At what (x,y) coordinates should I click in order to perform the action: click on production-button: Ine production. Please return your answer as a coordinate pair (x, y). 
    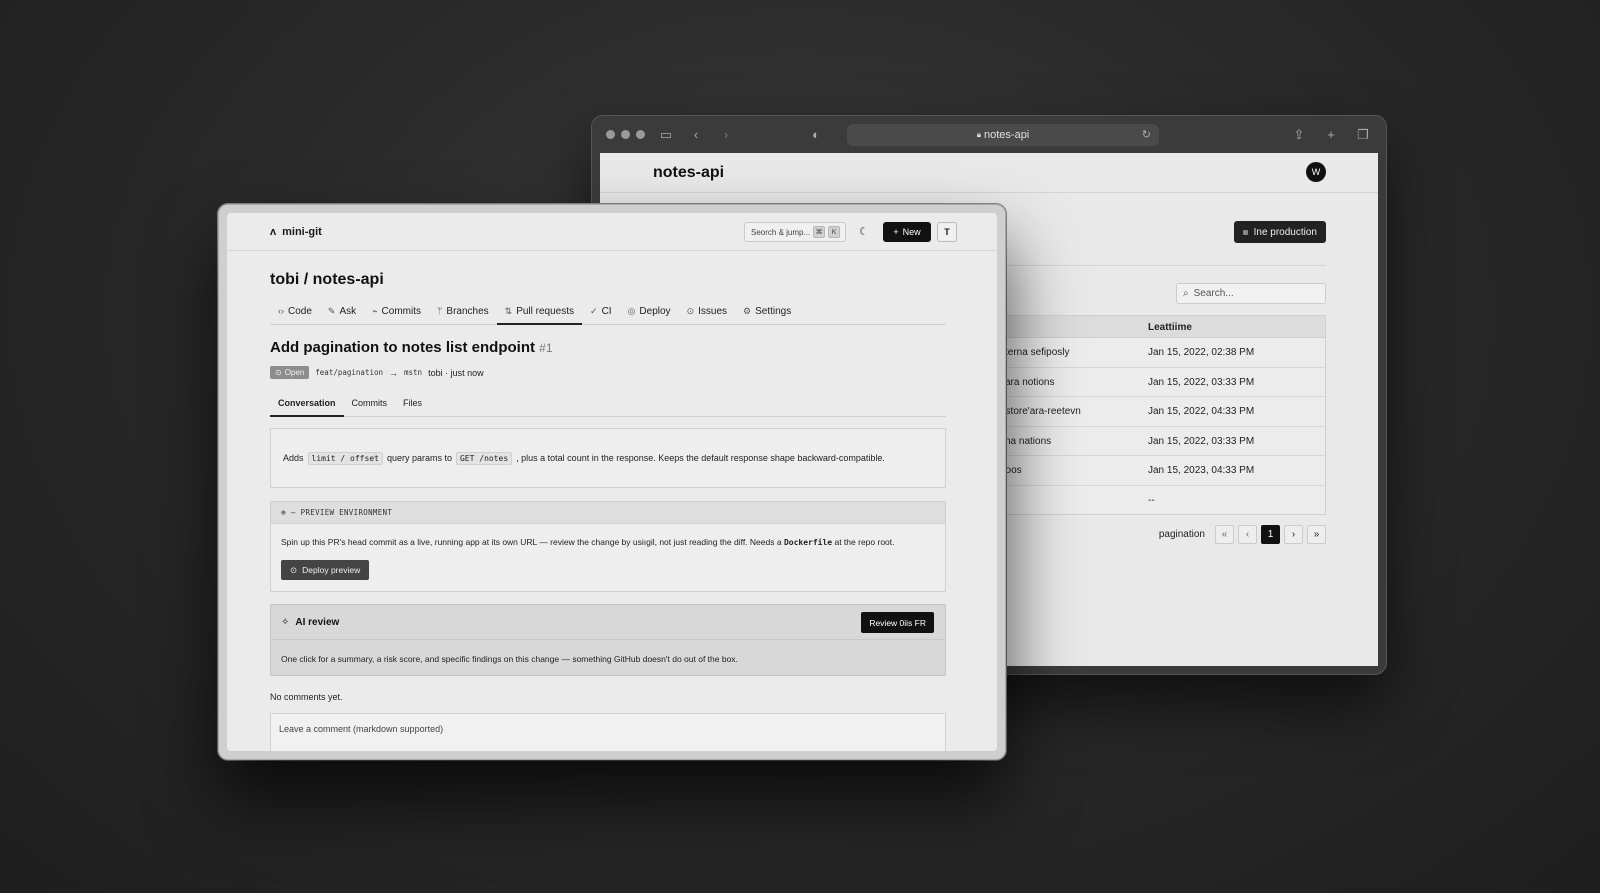
    Looking at the image, I should click on (1279, 232).